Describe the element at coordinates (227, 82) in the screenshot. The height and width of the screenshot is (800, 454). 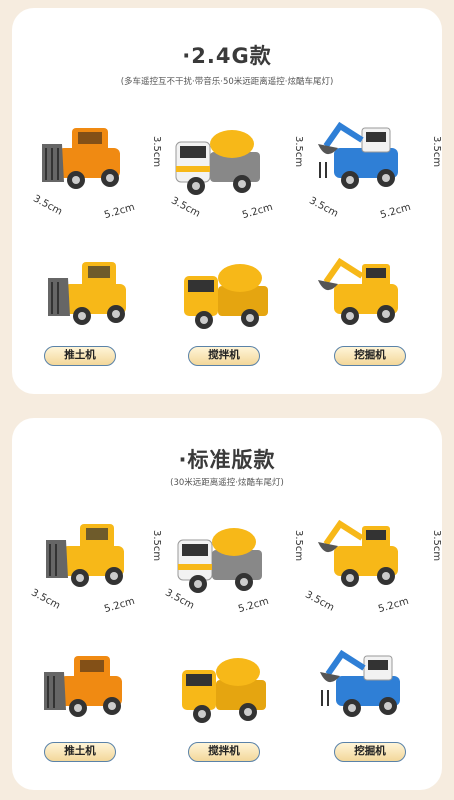
I see `section-subtitle: (多车遥控互不干扰·带音乐·50米远距离遥控·炫酷车尾灯)` at that location.